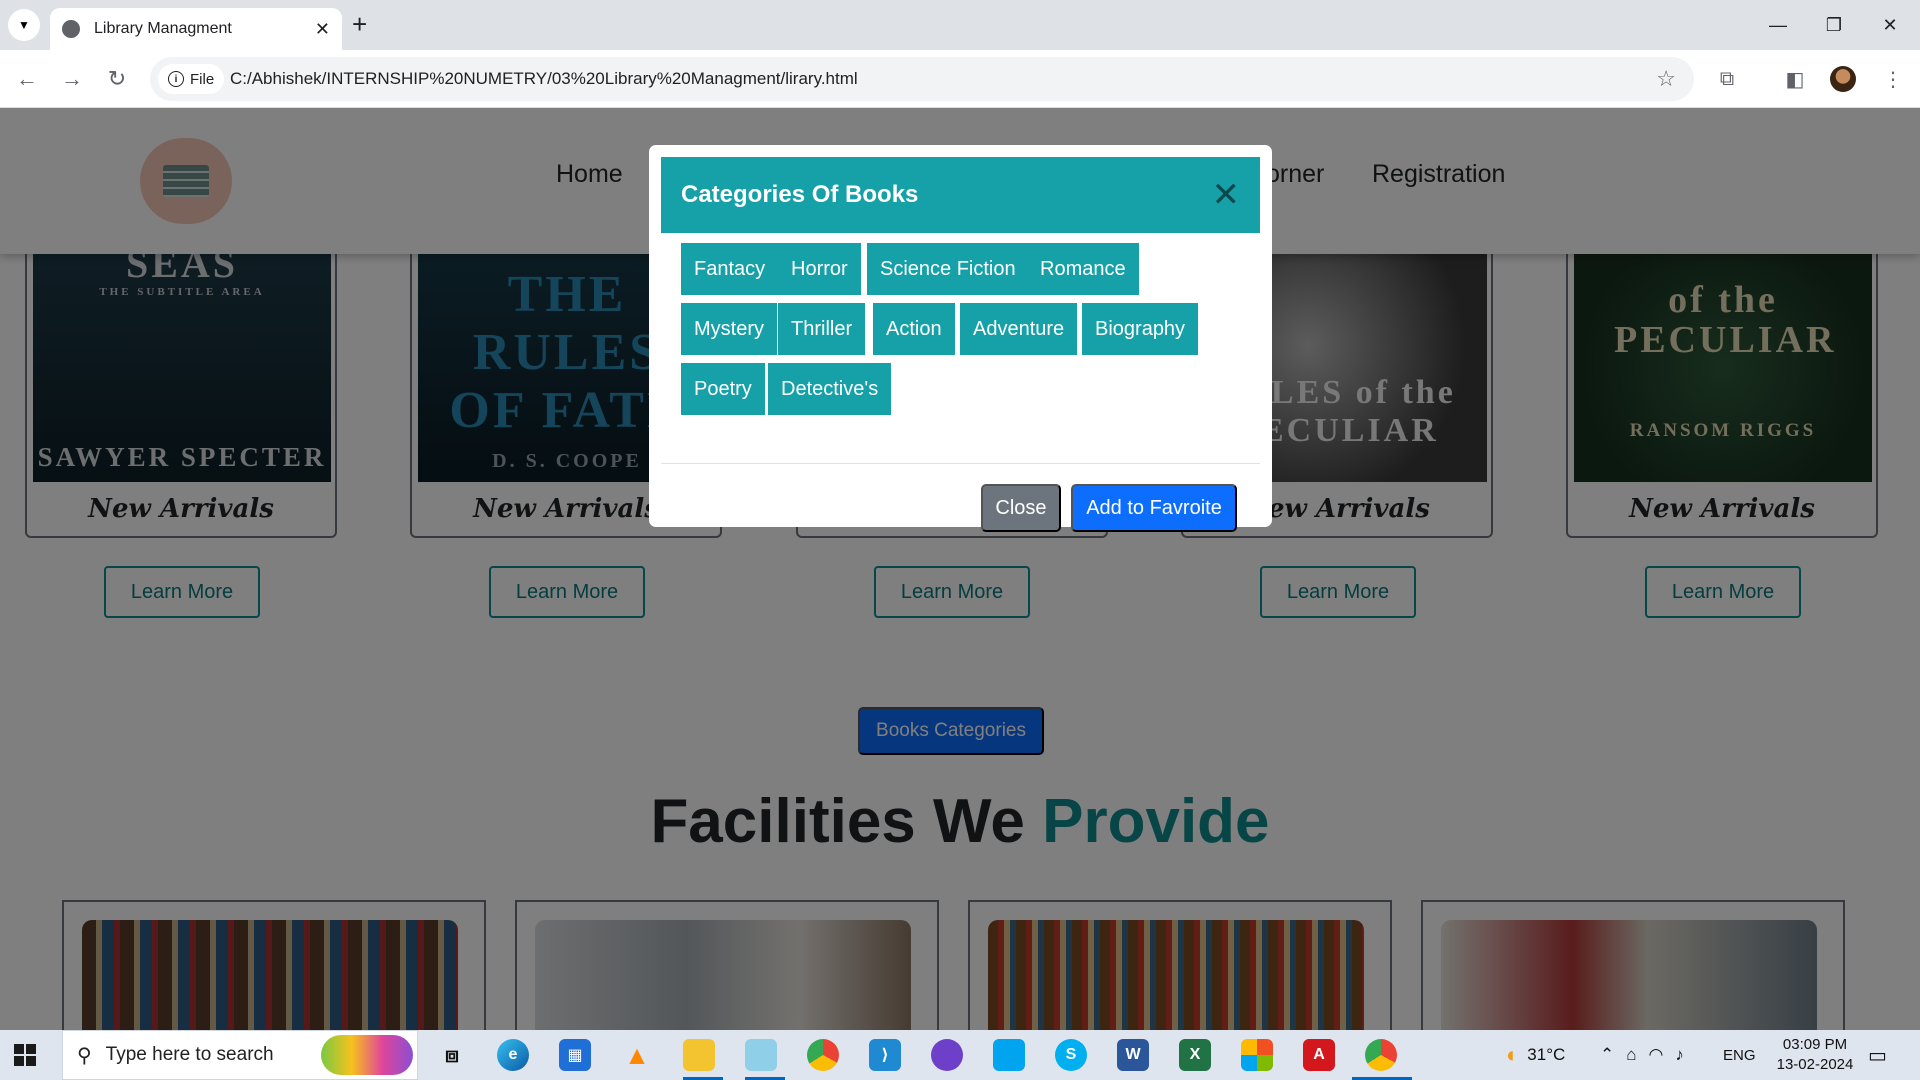 This screenshot has width=1920, height=1080. Describe the element at coordinates (730, 269) in the screenshot. I see `genre-fantacy: Fantacy` at that location.